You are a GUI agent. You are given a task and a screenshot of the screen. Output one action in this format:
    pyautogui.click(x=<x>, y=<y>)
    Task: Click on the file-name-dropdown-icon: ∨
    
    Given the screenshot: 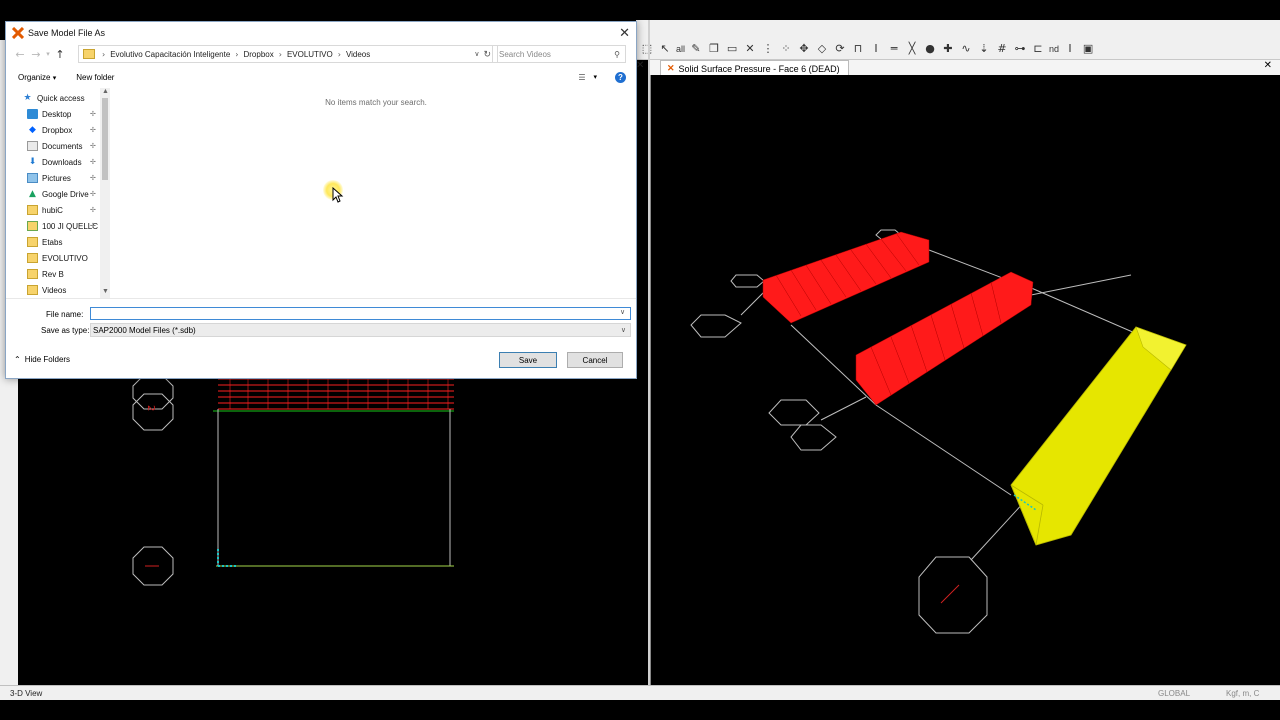 What is the action you would take?
    pyautogui.click(x=622, y=312)
    